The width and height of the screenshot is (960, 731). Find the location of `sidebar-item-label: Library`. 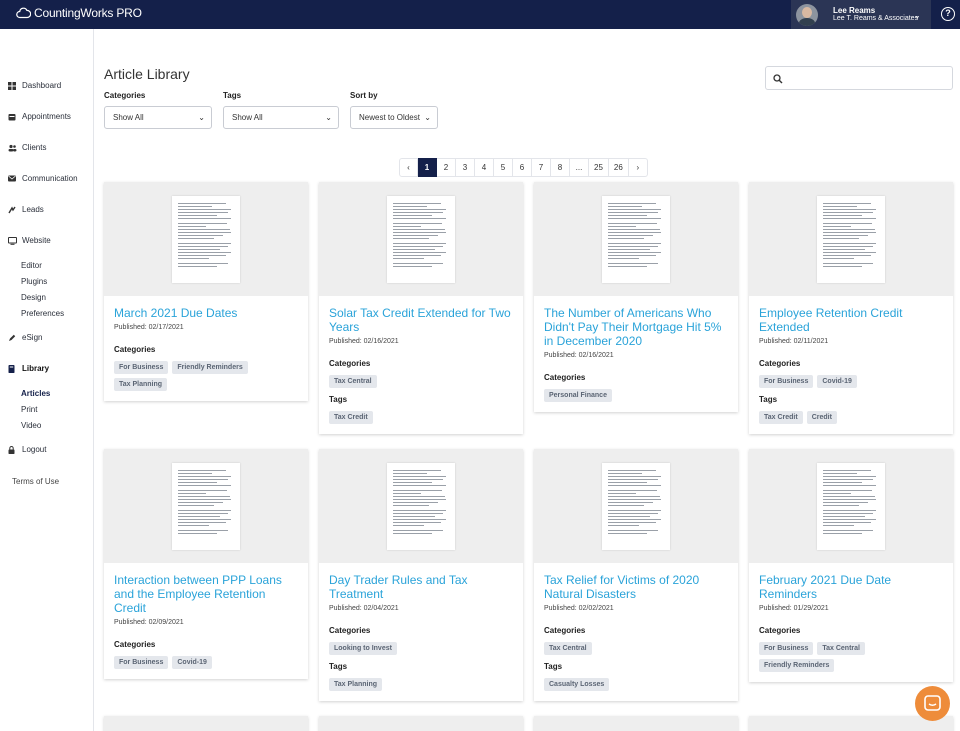

sidebar-item-label: Library is located at coordinates (36, 368).